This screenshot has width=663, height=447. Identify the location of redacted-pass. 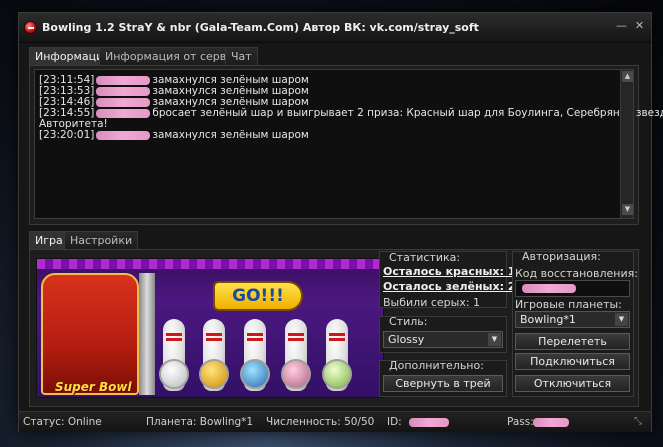
(551, 422).